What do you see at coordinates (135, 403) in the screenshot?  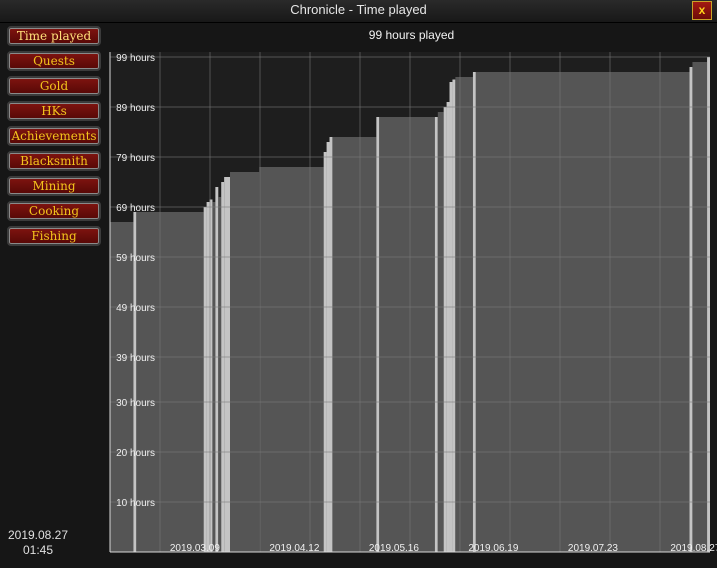 I see `y-tick-label: 30 hours` at bounding box center [135, 403].